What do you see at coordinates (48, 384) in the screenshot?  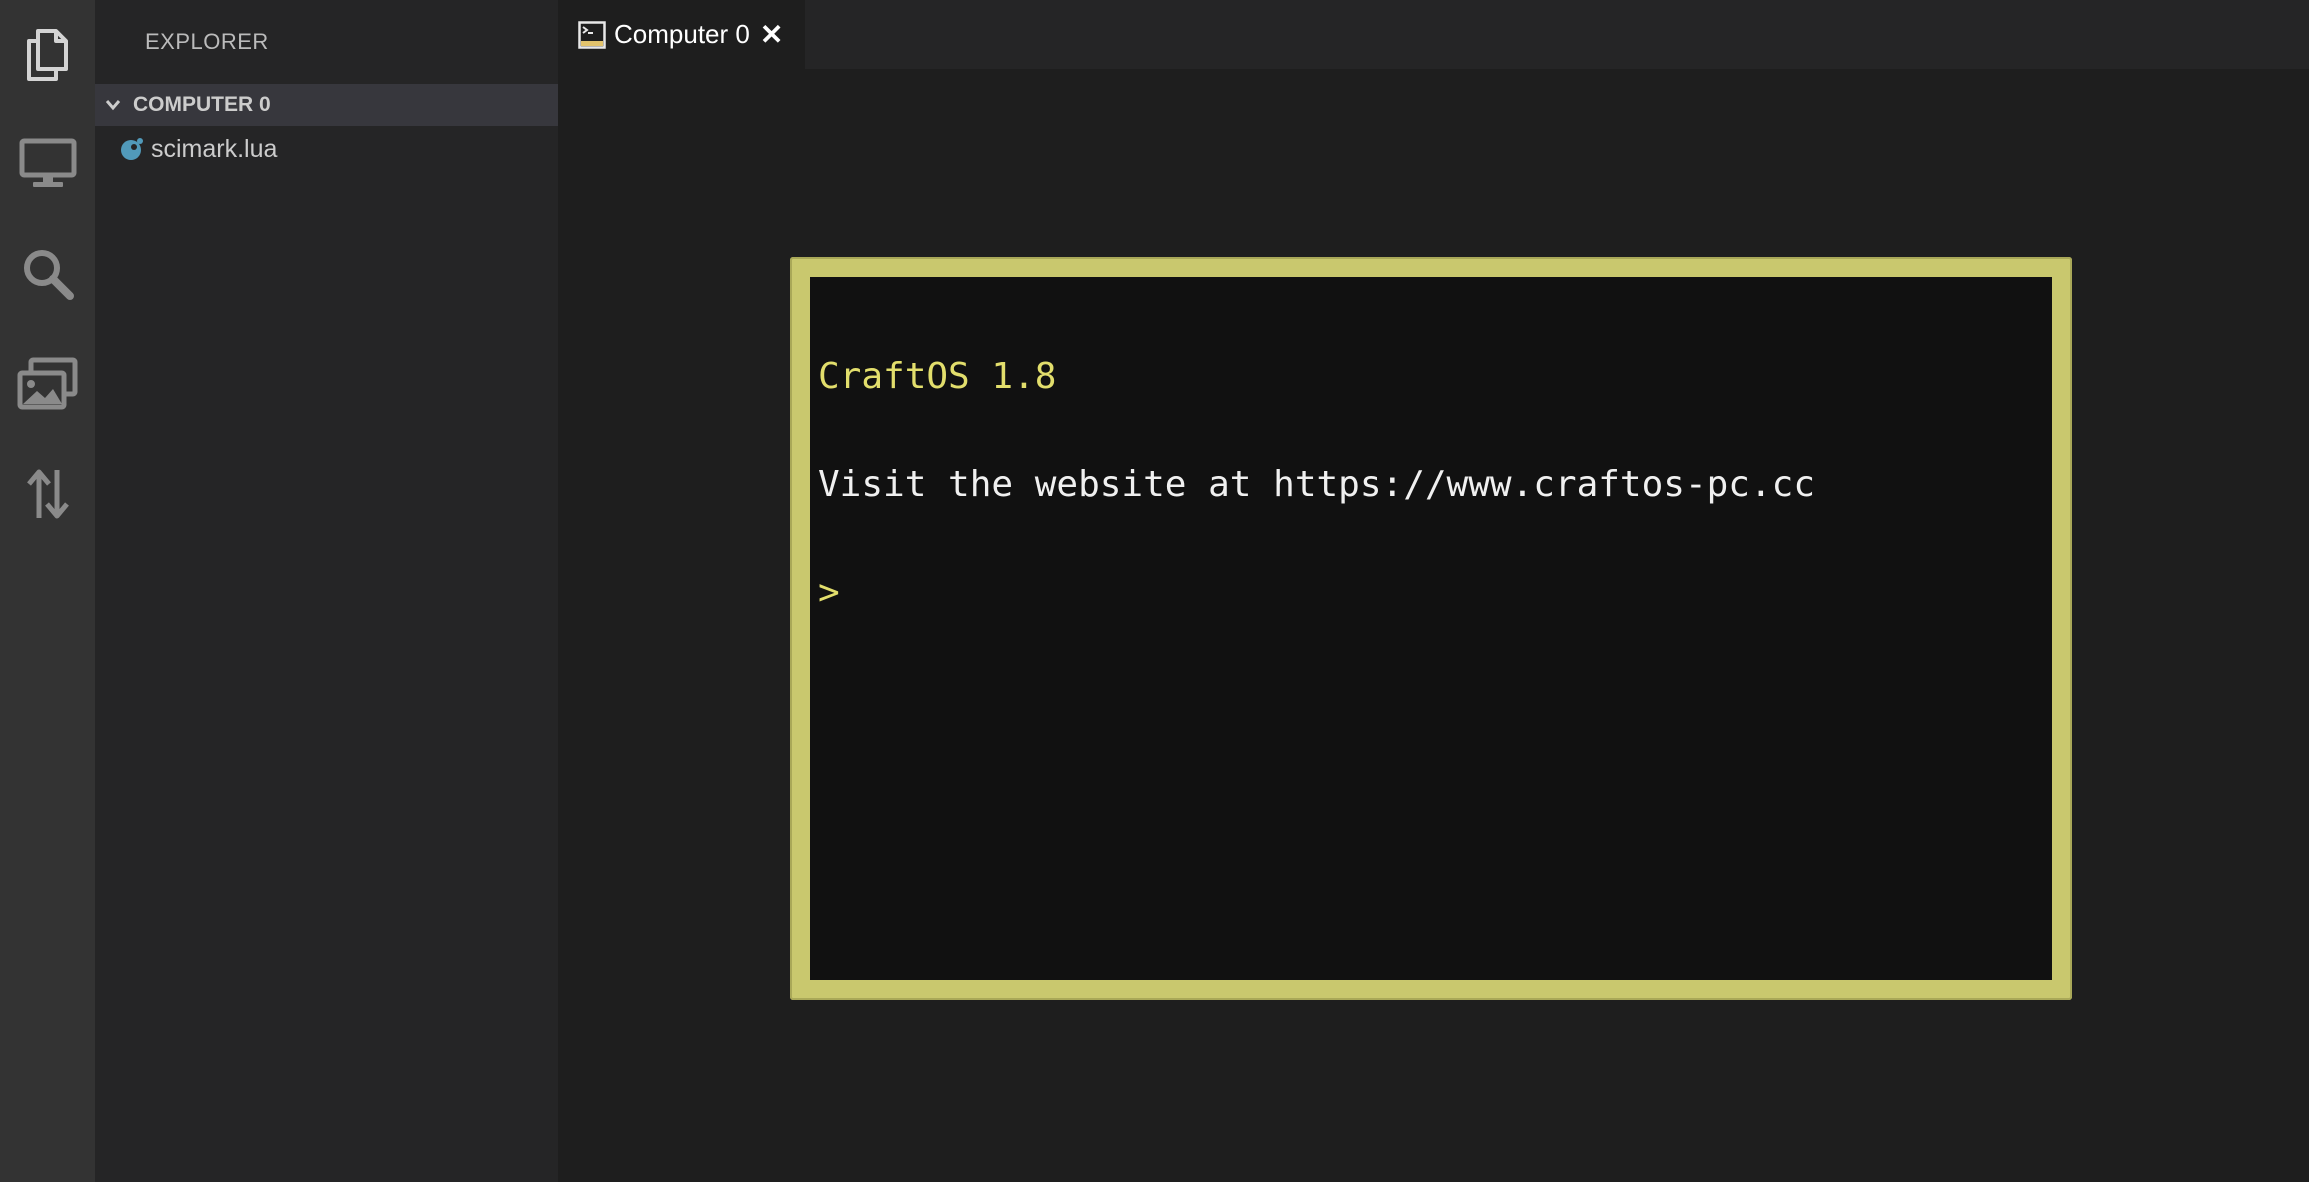 I see `images-icon` at bounding box center [48, 384].